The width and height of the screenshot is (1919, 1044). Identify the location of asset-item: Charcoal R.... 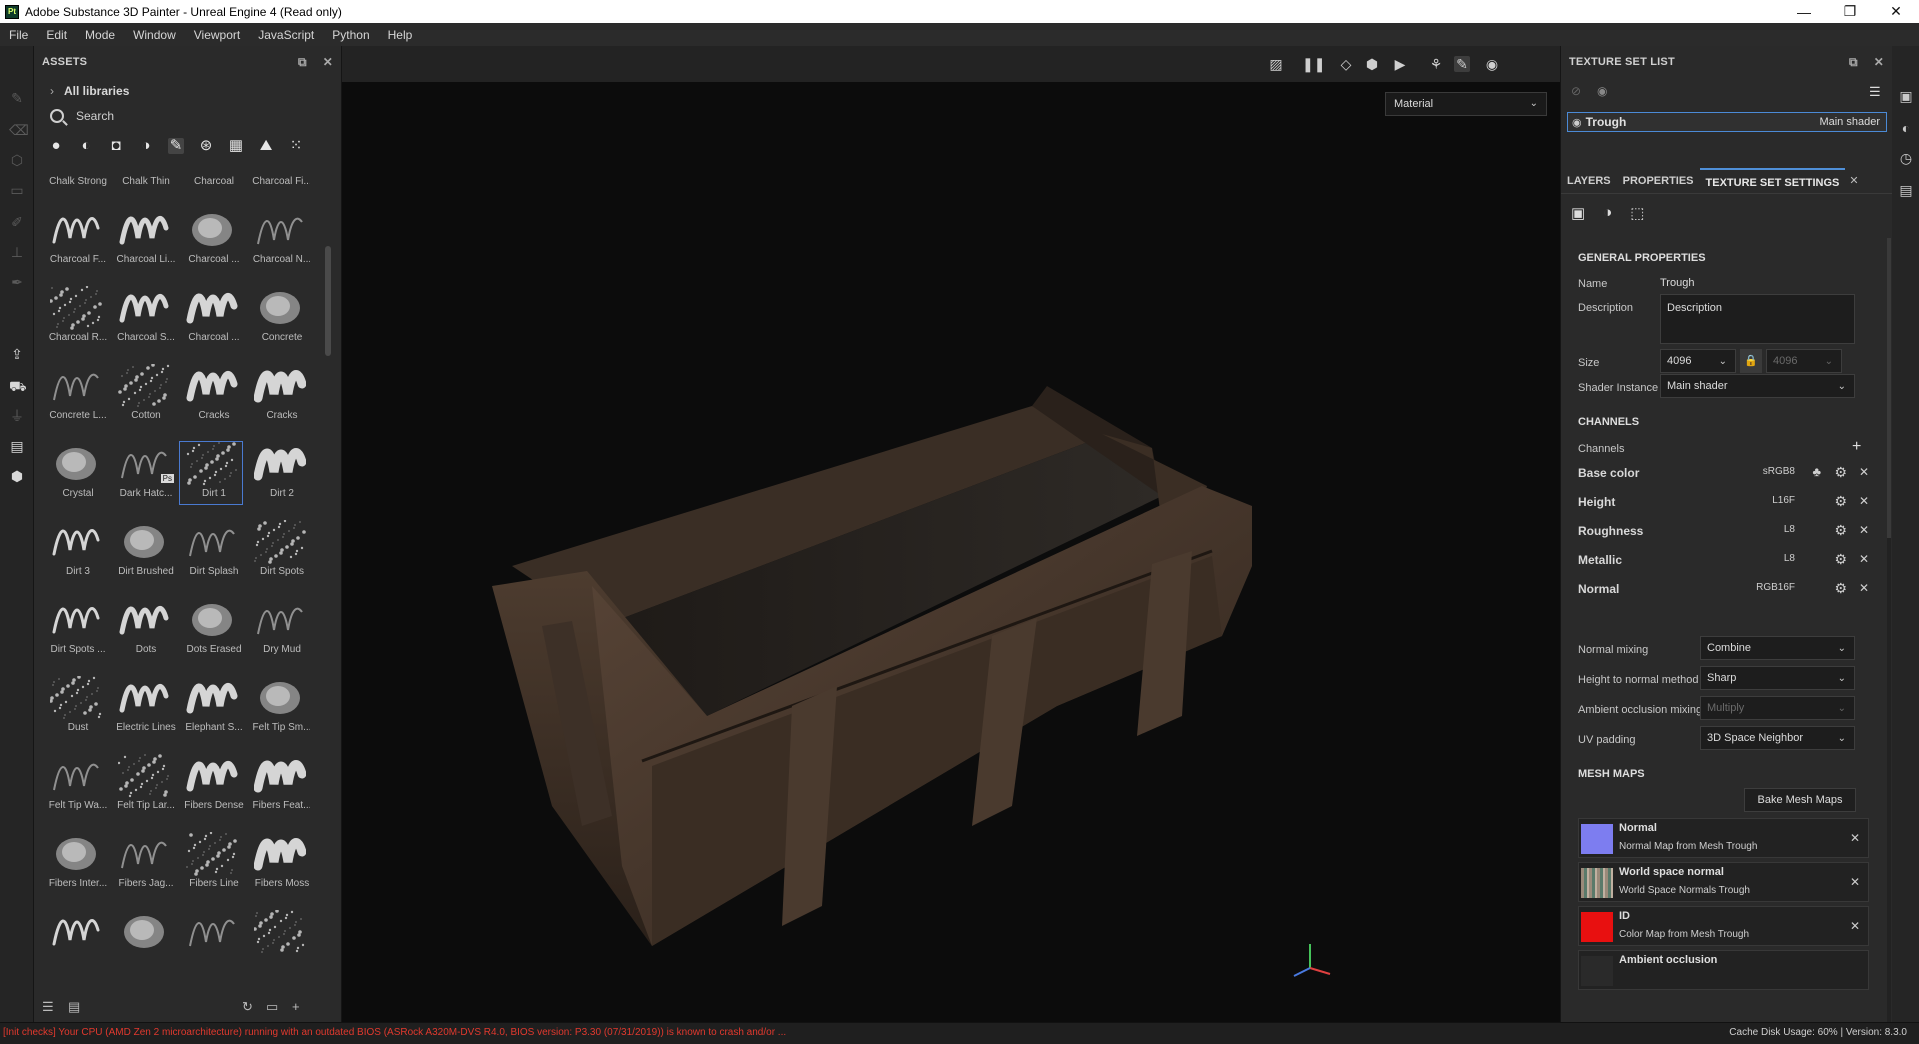
(75, 316).